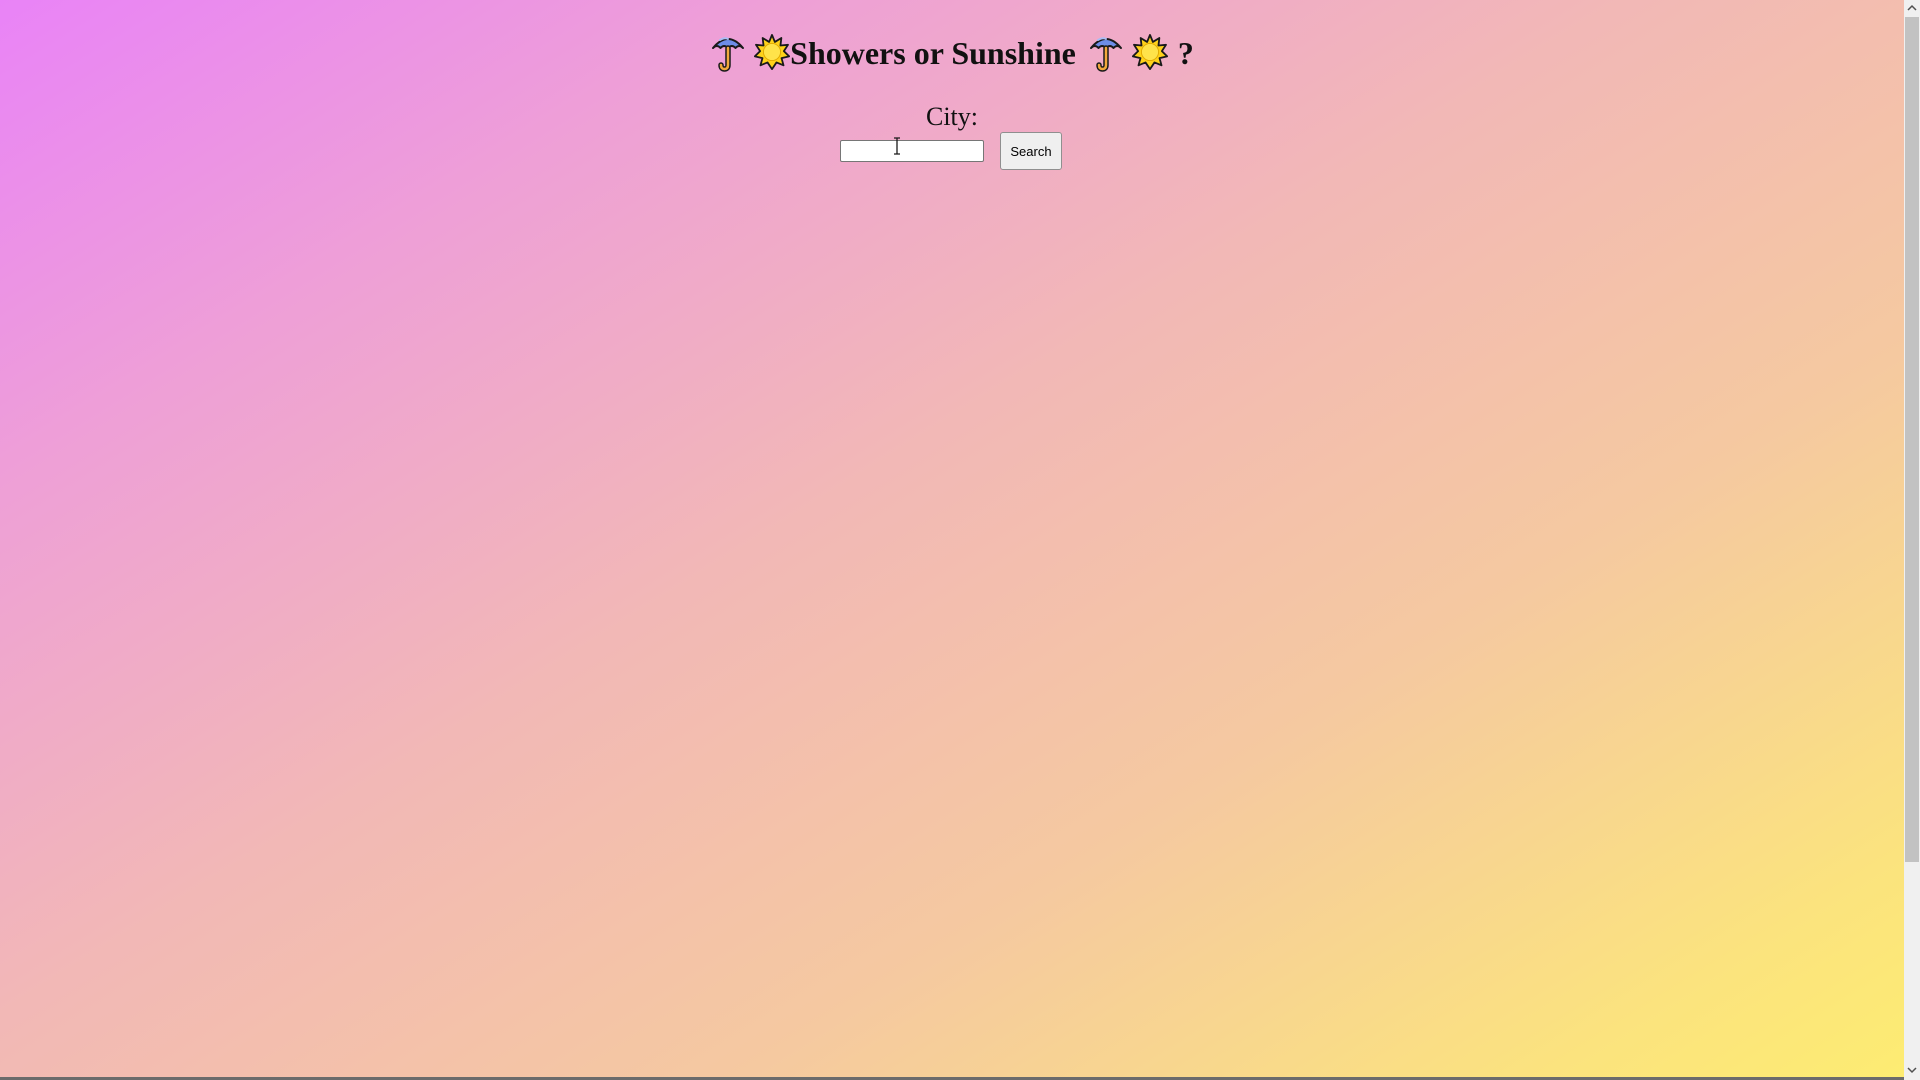 This screenshot has height=1080, width=1920. Describe the element at coordinates (912, 151) in the screenshot. I see `city-input` at that location.